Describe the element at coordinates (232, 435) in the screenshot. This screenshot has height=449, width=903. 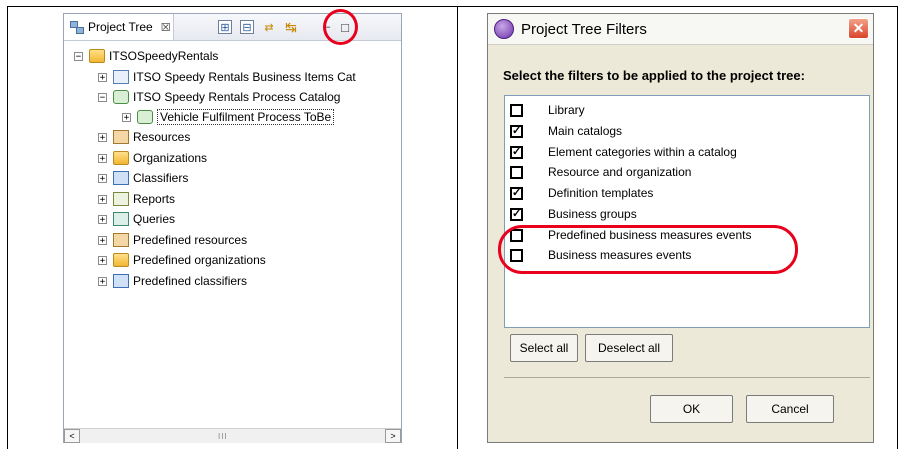
I see `horizontal-scrollbar: < III >` at that location.